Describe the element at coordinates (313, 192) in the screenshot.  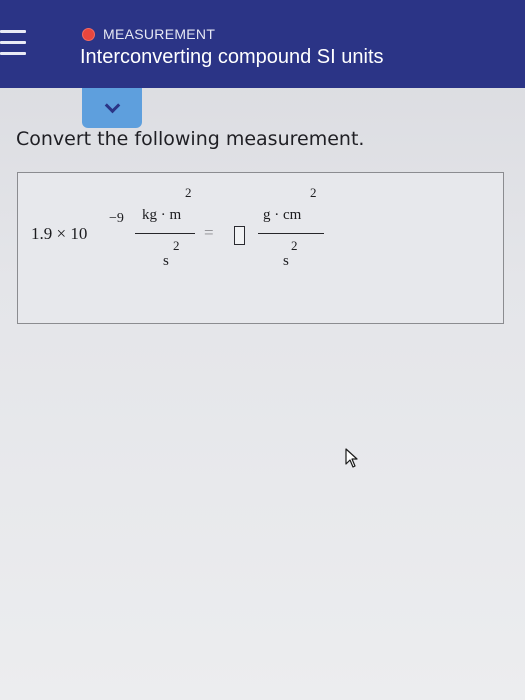
I see `right-numerator-power: 2` at that location.